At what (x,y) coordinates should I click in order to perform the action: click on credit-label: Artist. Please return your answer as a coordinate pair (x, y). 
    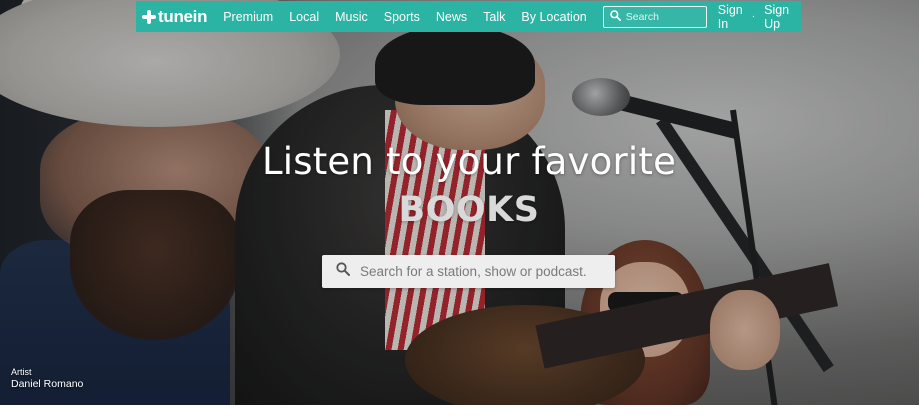
    Looking at the image, I should click on (21, 372).